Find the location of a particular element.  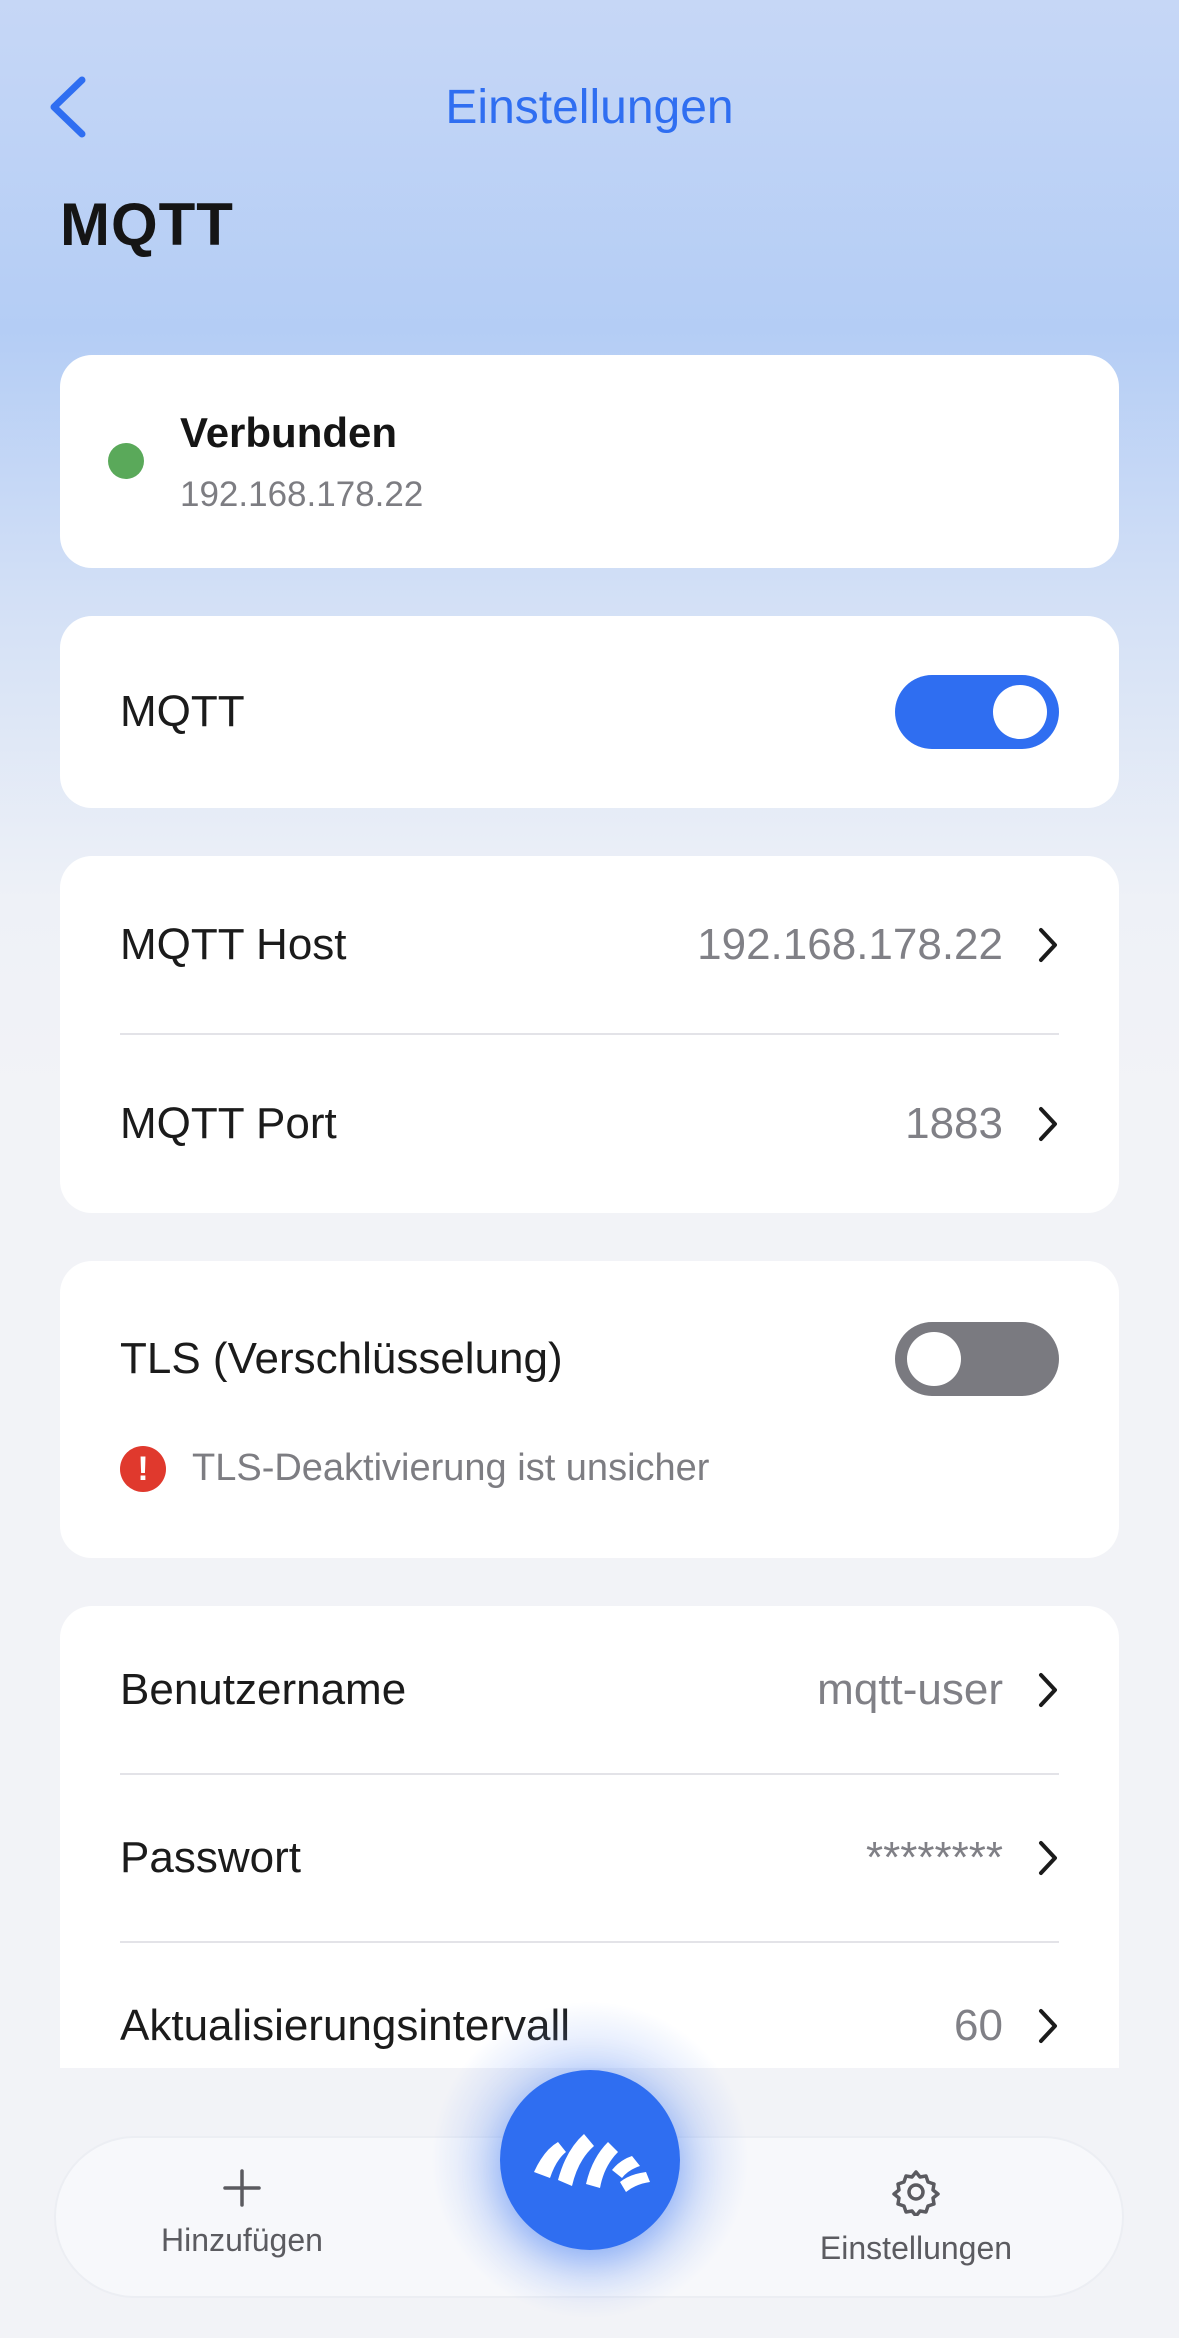

connection-status-card: Verbunden 192.168.178.22 is located at coordinates (589, 461).